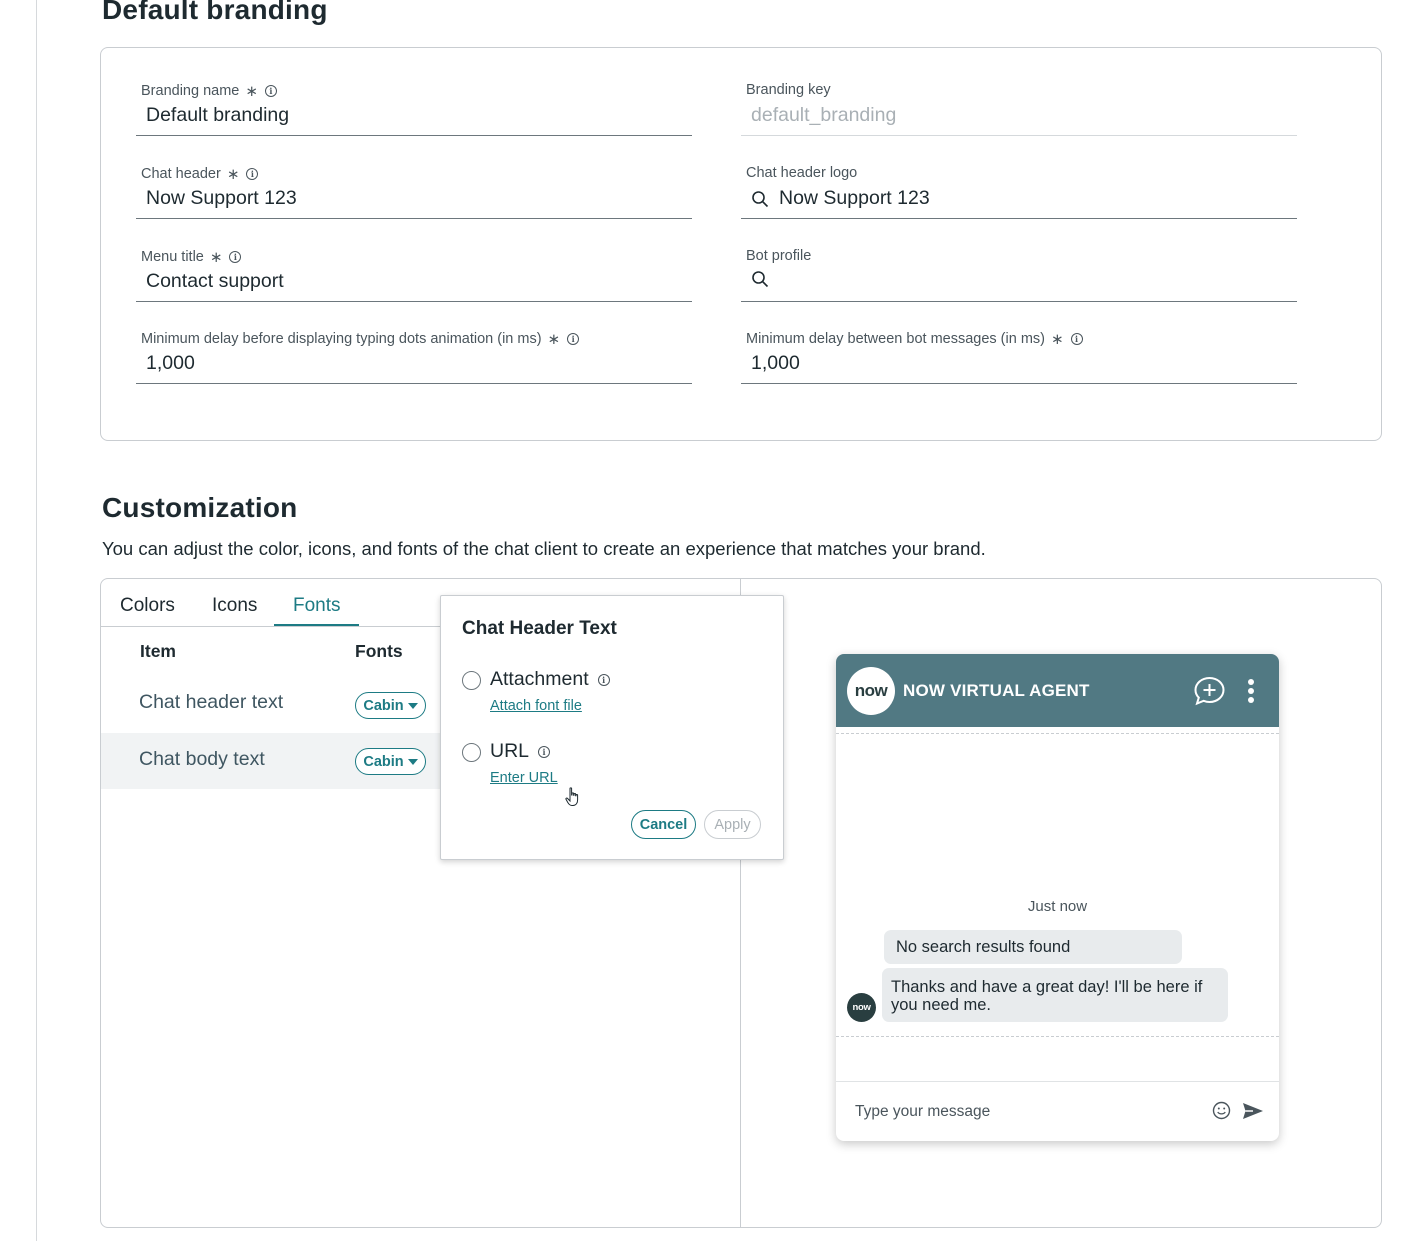  I want to click on bot-avatar: now, so click(861, 1007).